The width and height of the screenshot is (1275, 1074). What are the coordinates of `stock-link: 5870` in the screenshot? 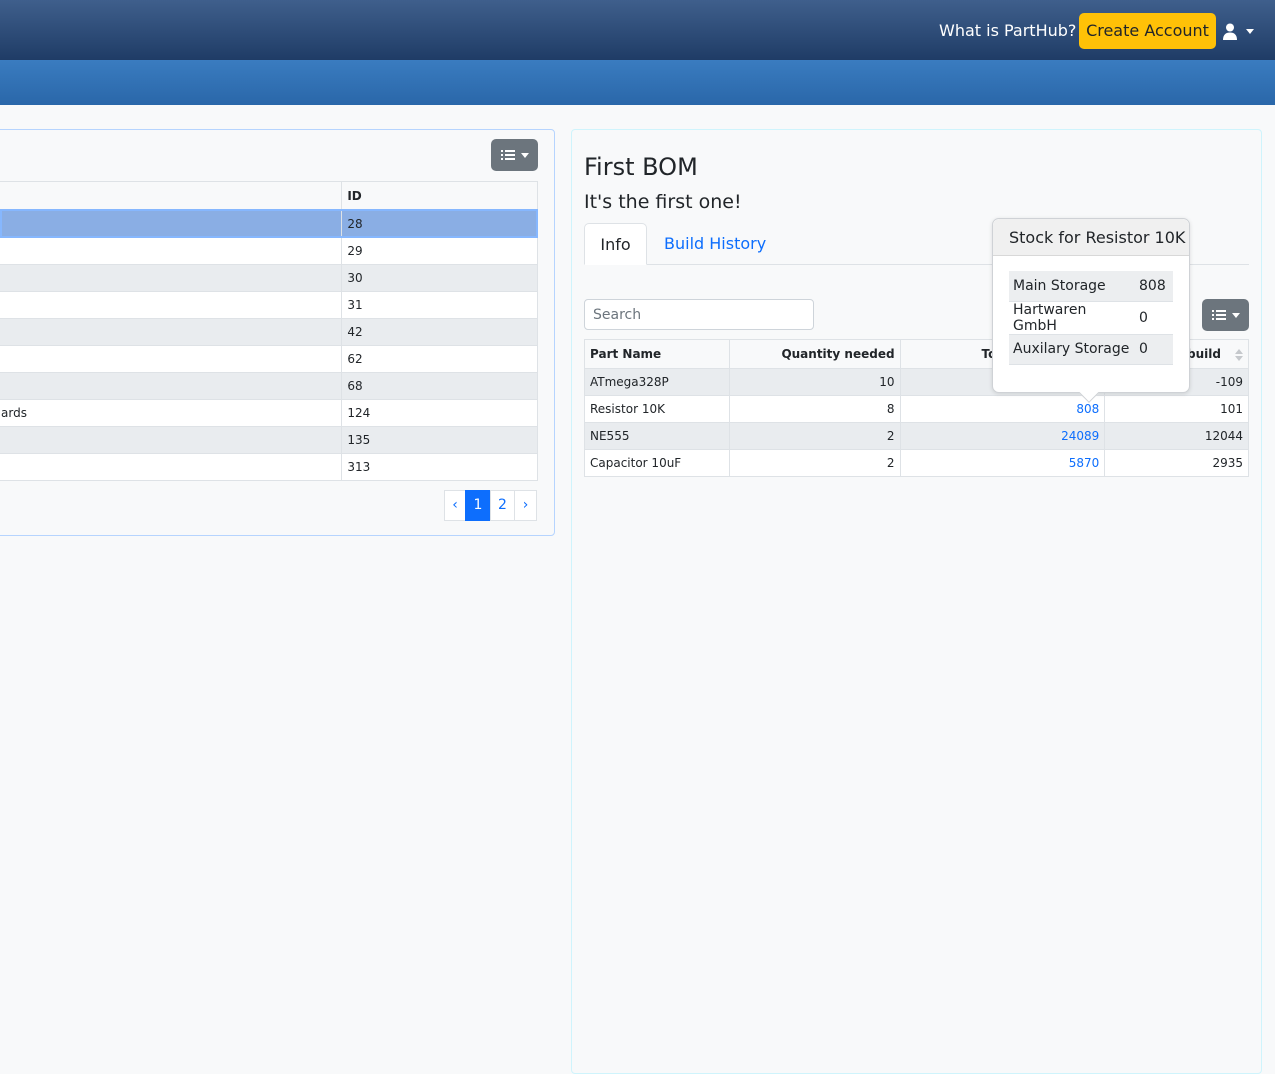 It's located at (1084, 463).